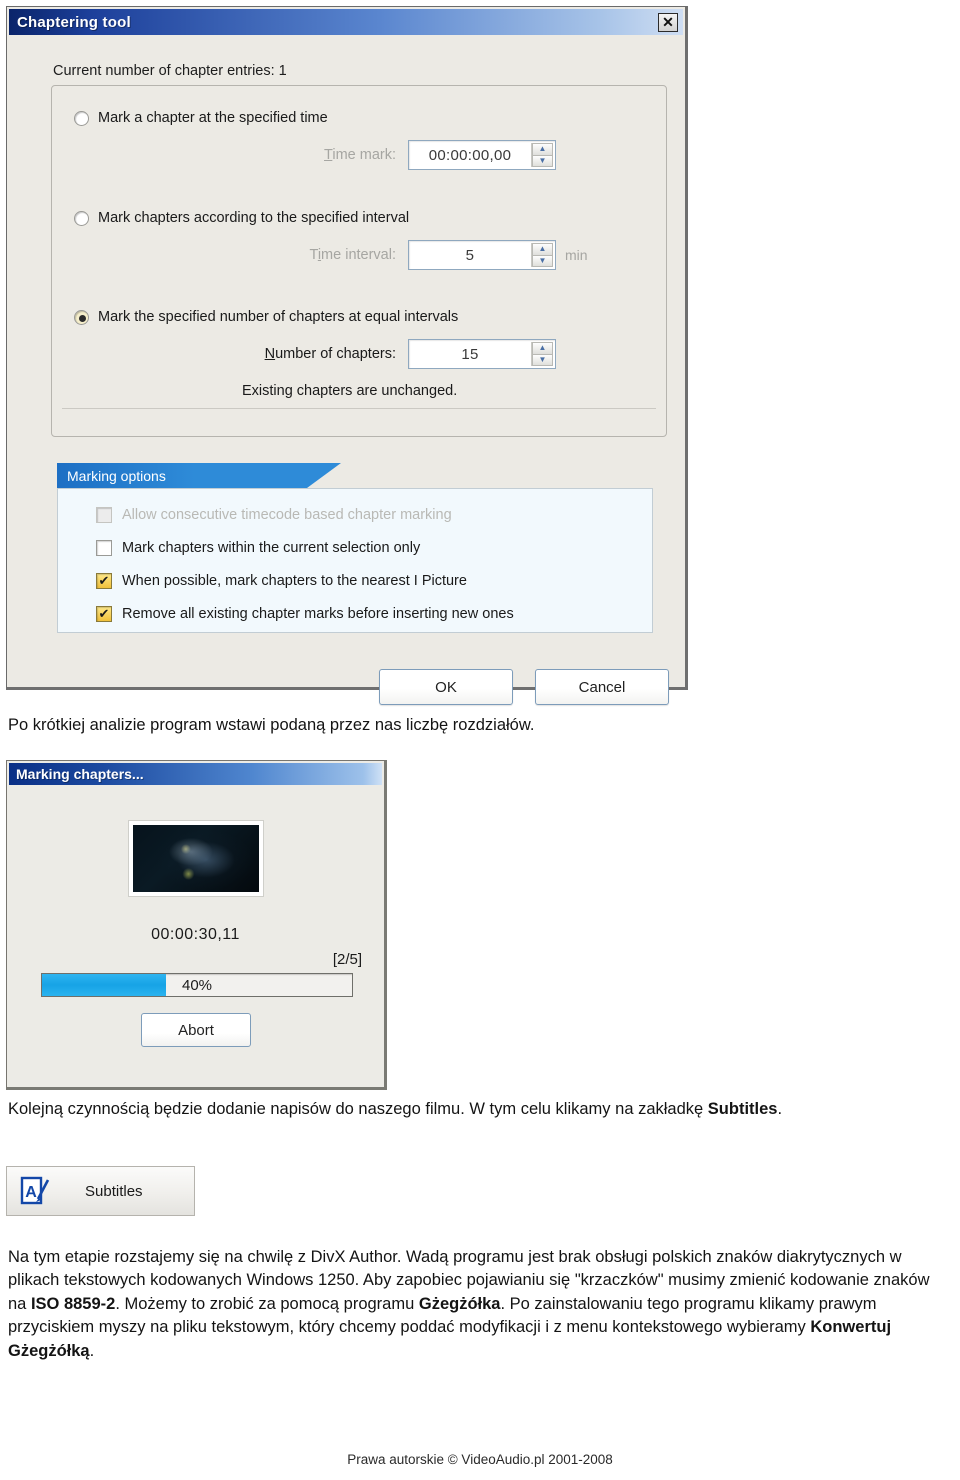 The width and height of the screenshot is (960, 1480). I want to click on time-interval-unit: min, so click(576, 255).